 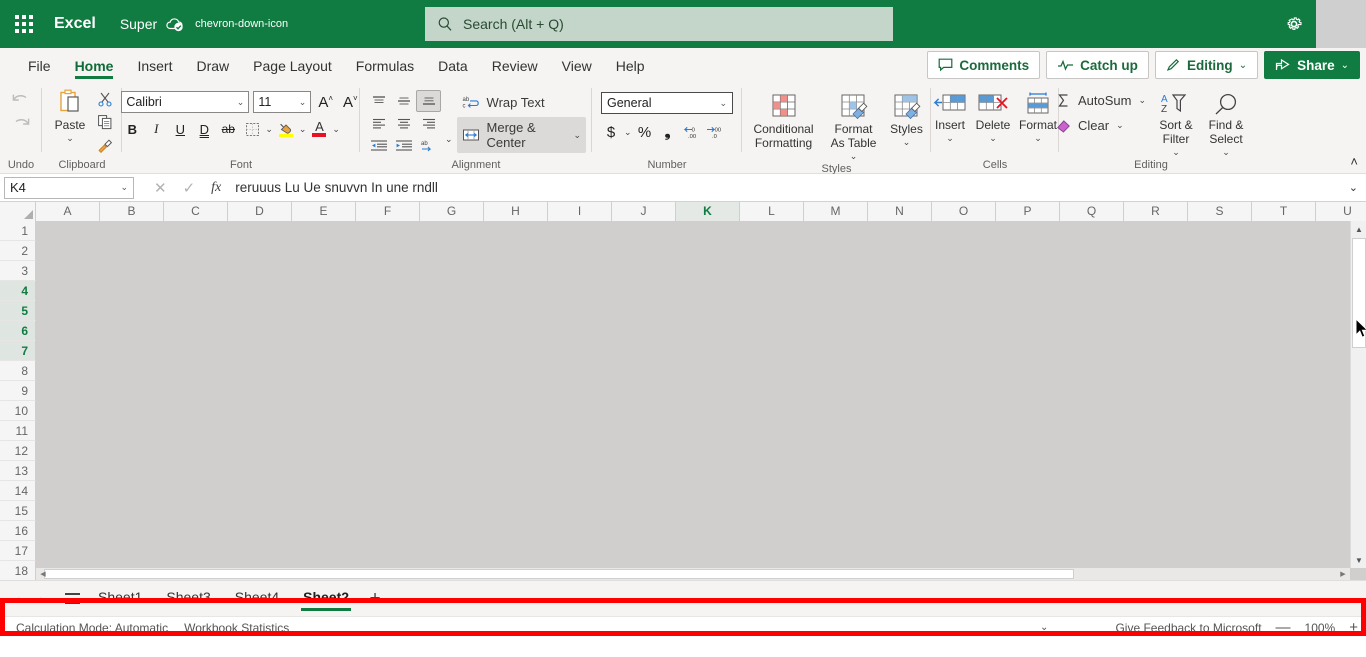 I want to click on column-header-T: T, so click(x=1284, y=211).